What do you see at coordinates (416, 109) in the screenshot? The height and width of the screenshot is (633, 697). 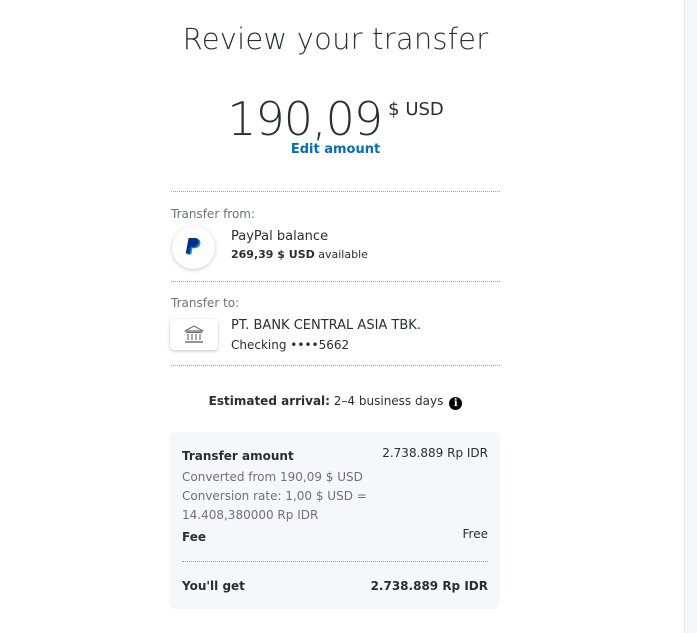 I see `amount-currency: $ USD` at bounding box center [416, 109].